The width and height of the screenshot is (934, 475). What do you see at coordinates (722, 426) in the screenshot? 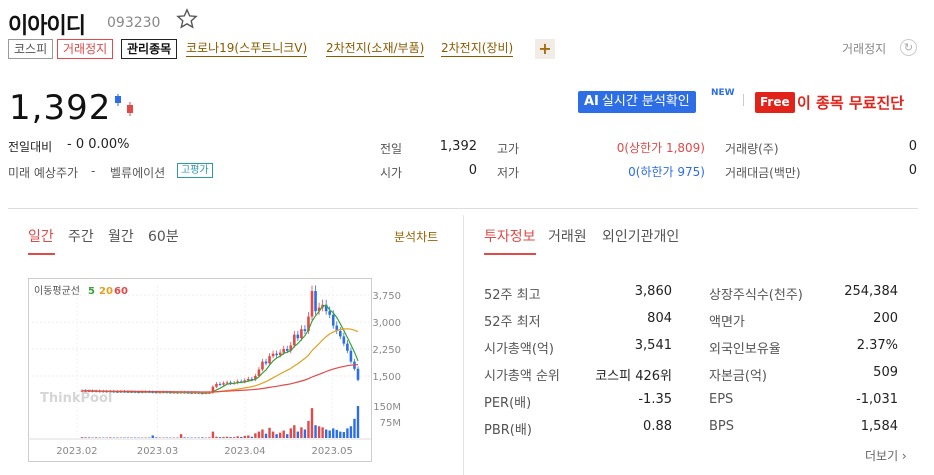
I see `investment-label: BPS` at bounding box center [722, 426].